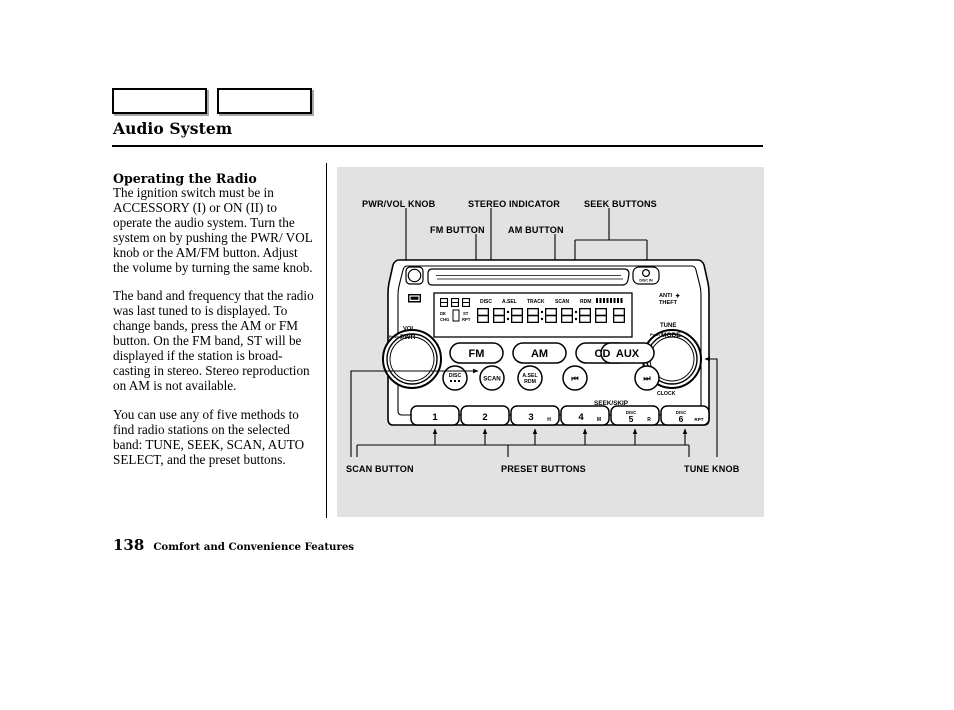  I want to click on aux-button-label: AUX, so click(628, 354).